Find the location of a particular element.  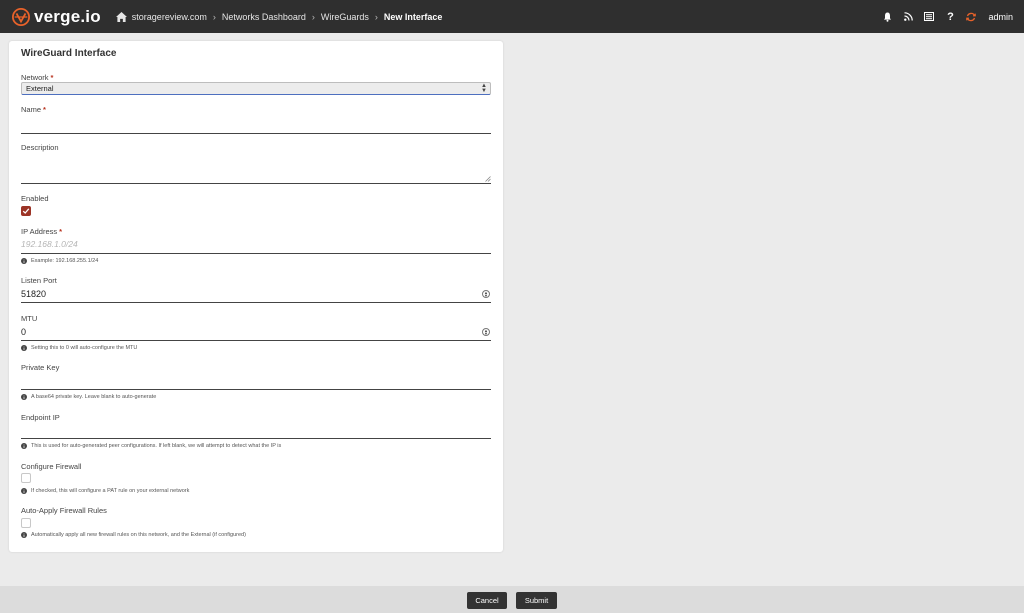

refresh-icon is located at coordinates (971, 17).